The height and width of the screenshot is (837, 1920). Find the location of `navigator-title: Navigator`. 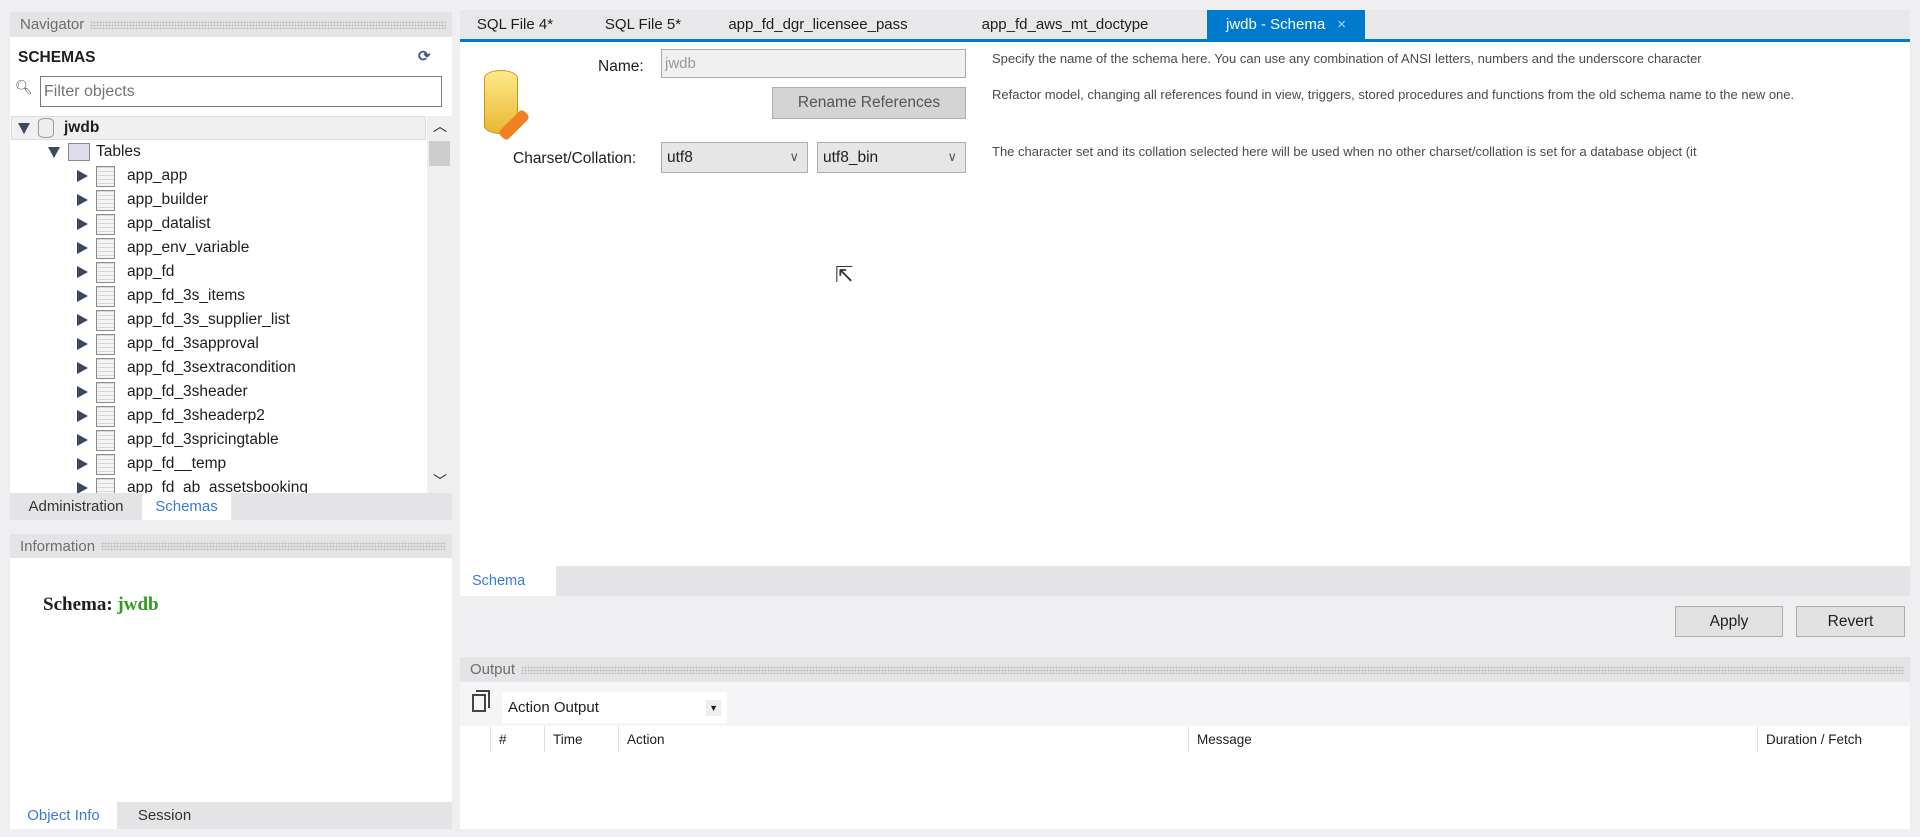

navigator-title: Navigator is located at coordinates (52, 24).